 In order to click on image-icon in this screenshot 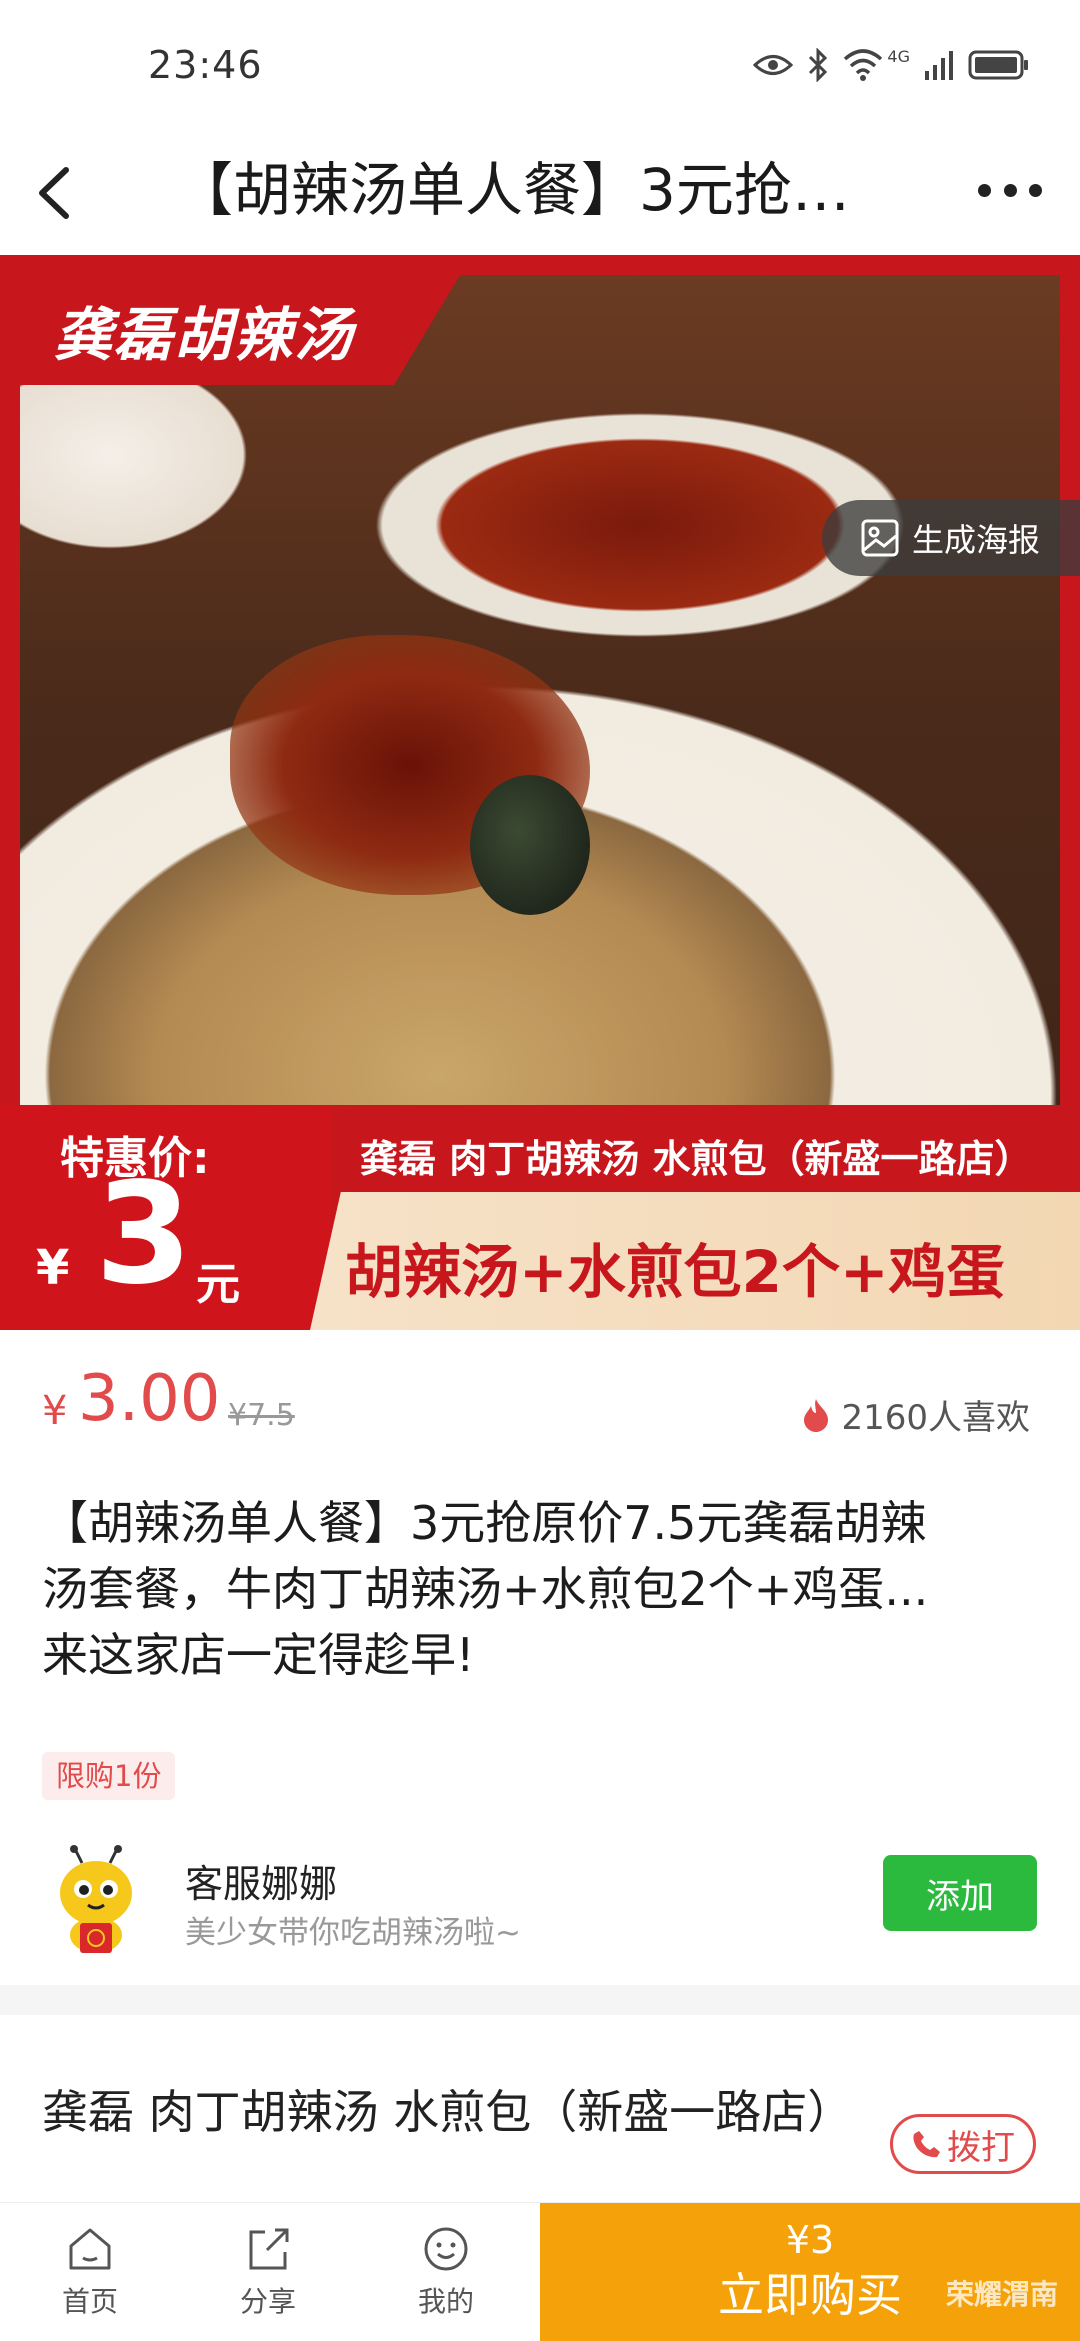, I will do `click(880, 538)`.